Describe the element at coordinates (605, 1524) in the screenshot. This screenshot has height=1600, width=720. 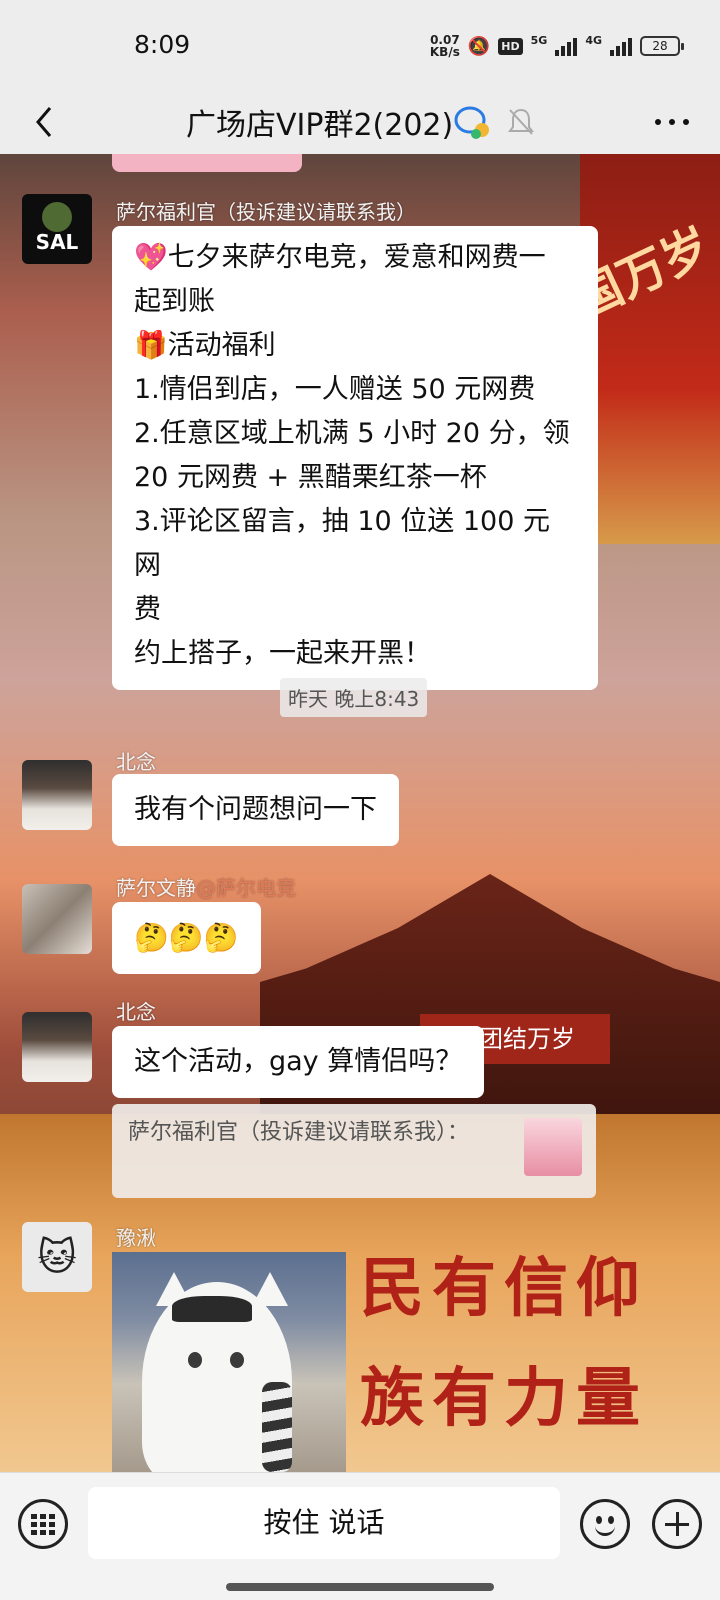
I see `emoji-icon` at that location.